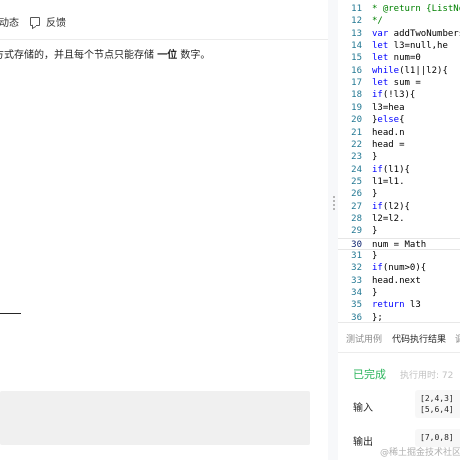 This screenshot has height=460, width=460. I want to click on code-line: 23 }, so click(399, 157).